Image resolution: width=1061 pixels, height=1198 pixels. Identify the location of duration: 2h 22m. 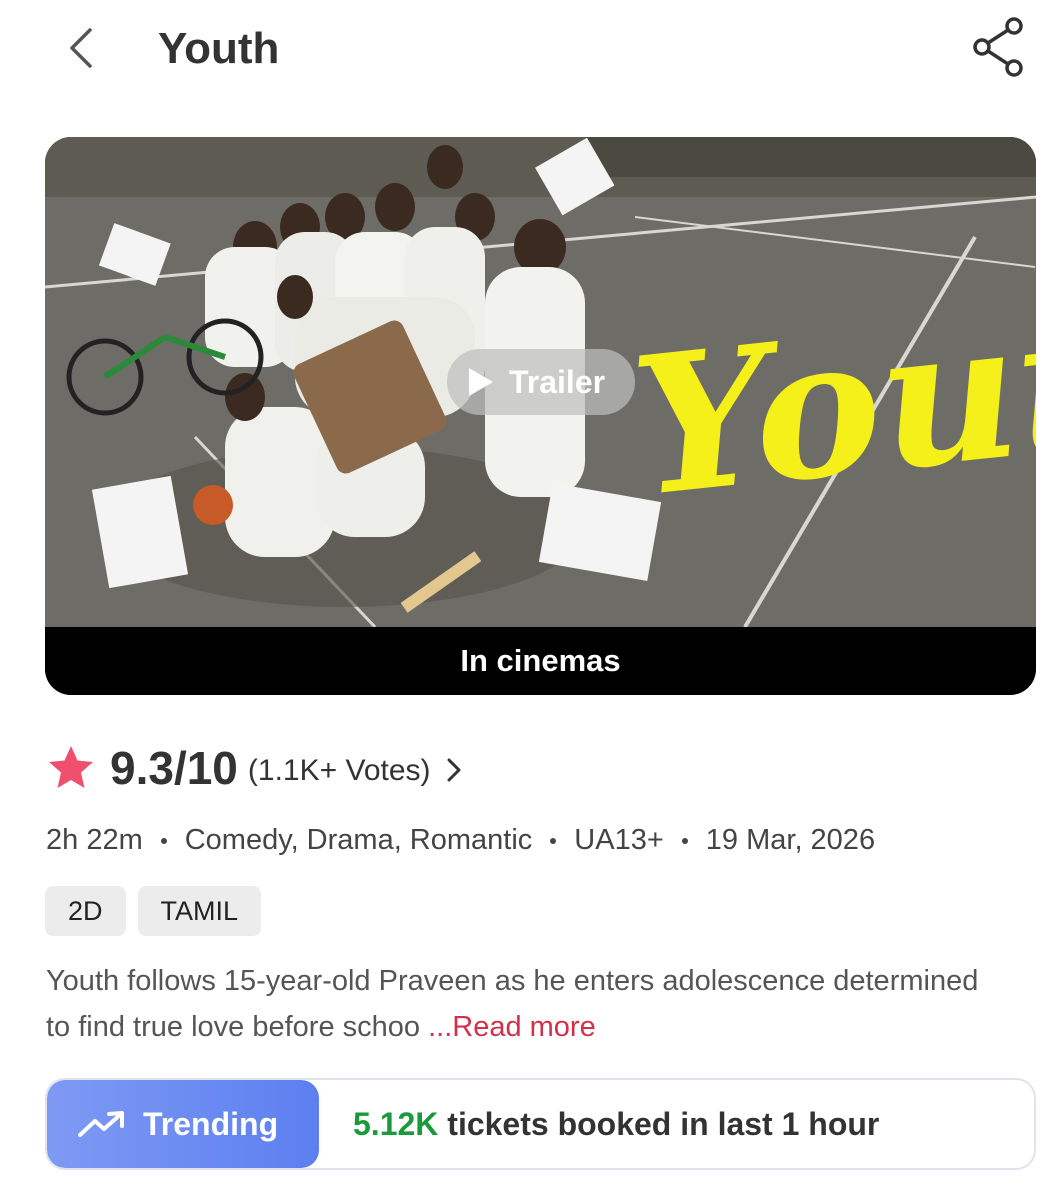
(94, 840).